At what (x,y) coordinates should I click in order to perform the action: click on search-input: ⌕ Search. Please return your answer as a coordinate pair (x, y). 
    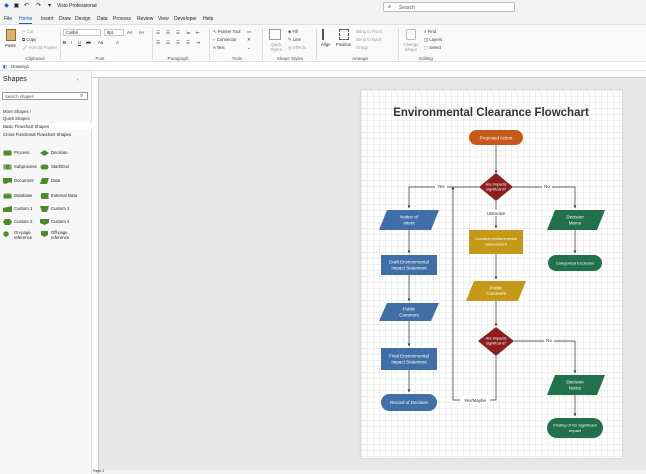
    Looking at the image, I should click on (449, 7).